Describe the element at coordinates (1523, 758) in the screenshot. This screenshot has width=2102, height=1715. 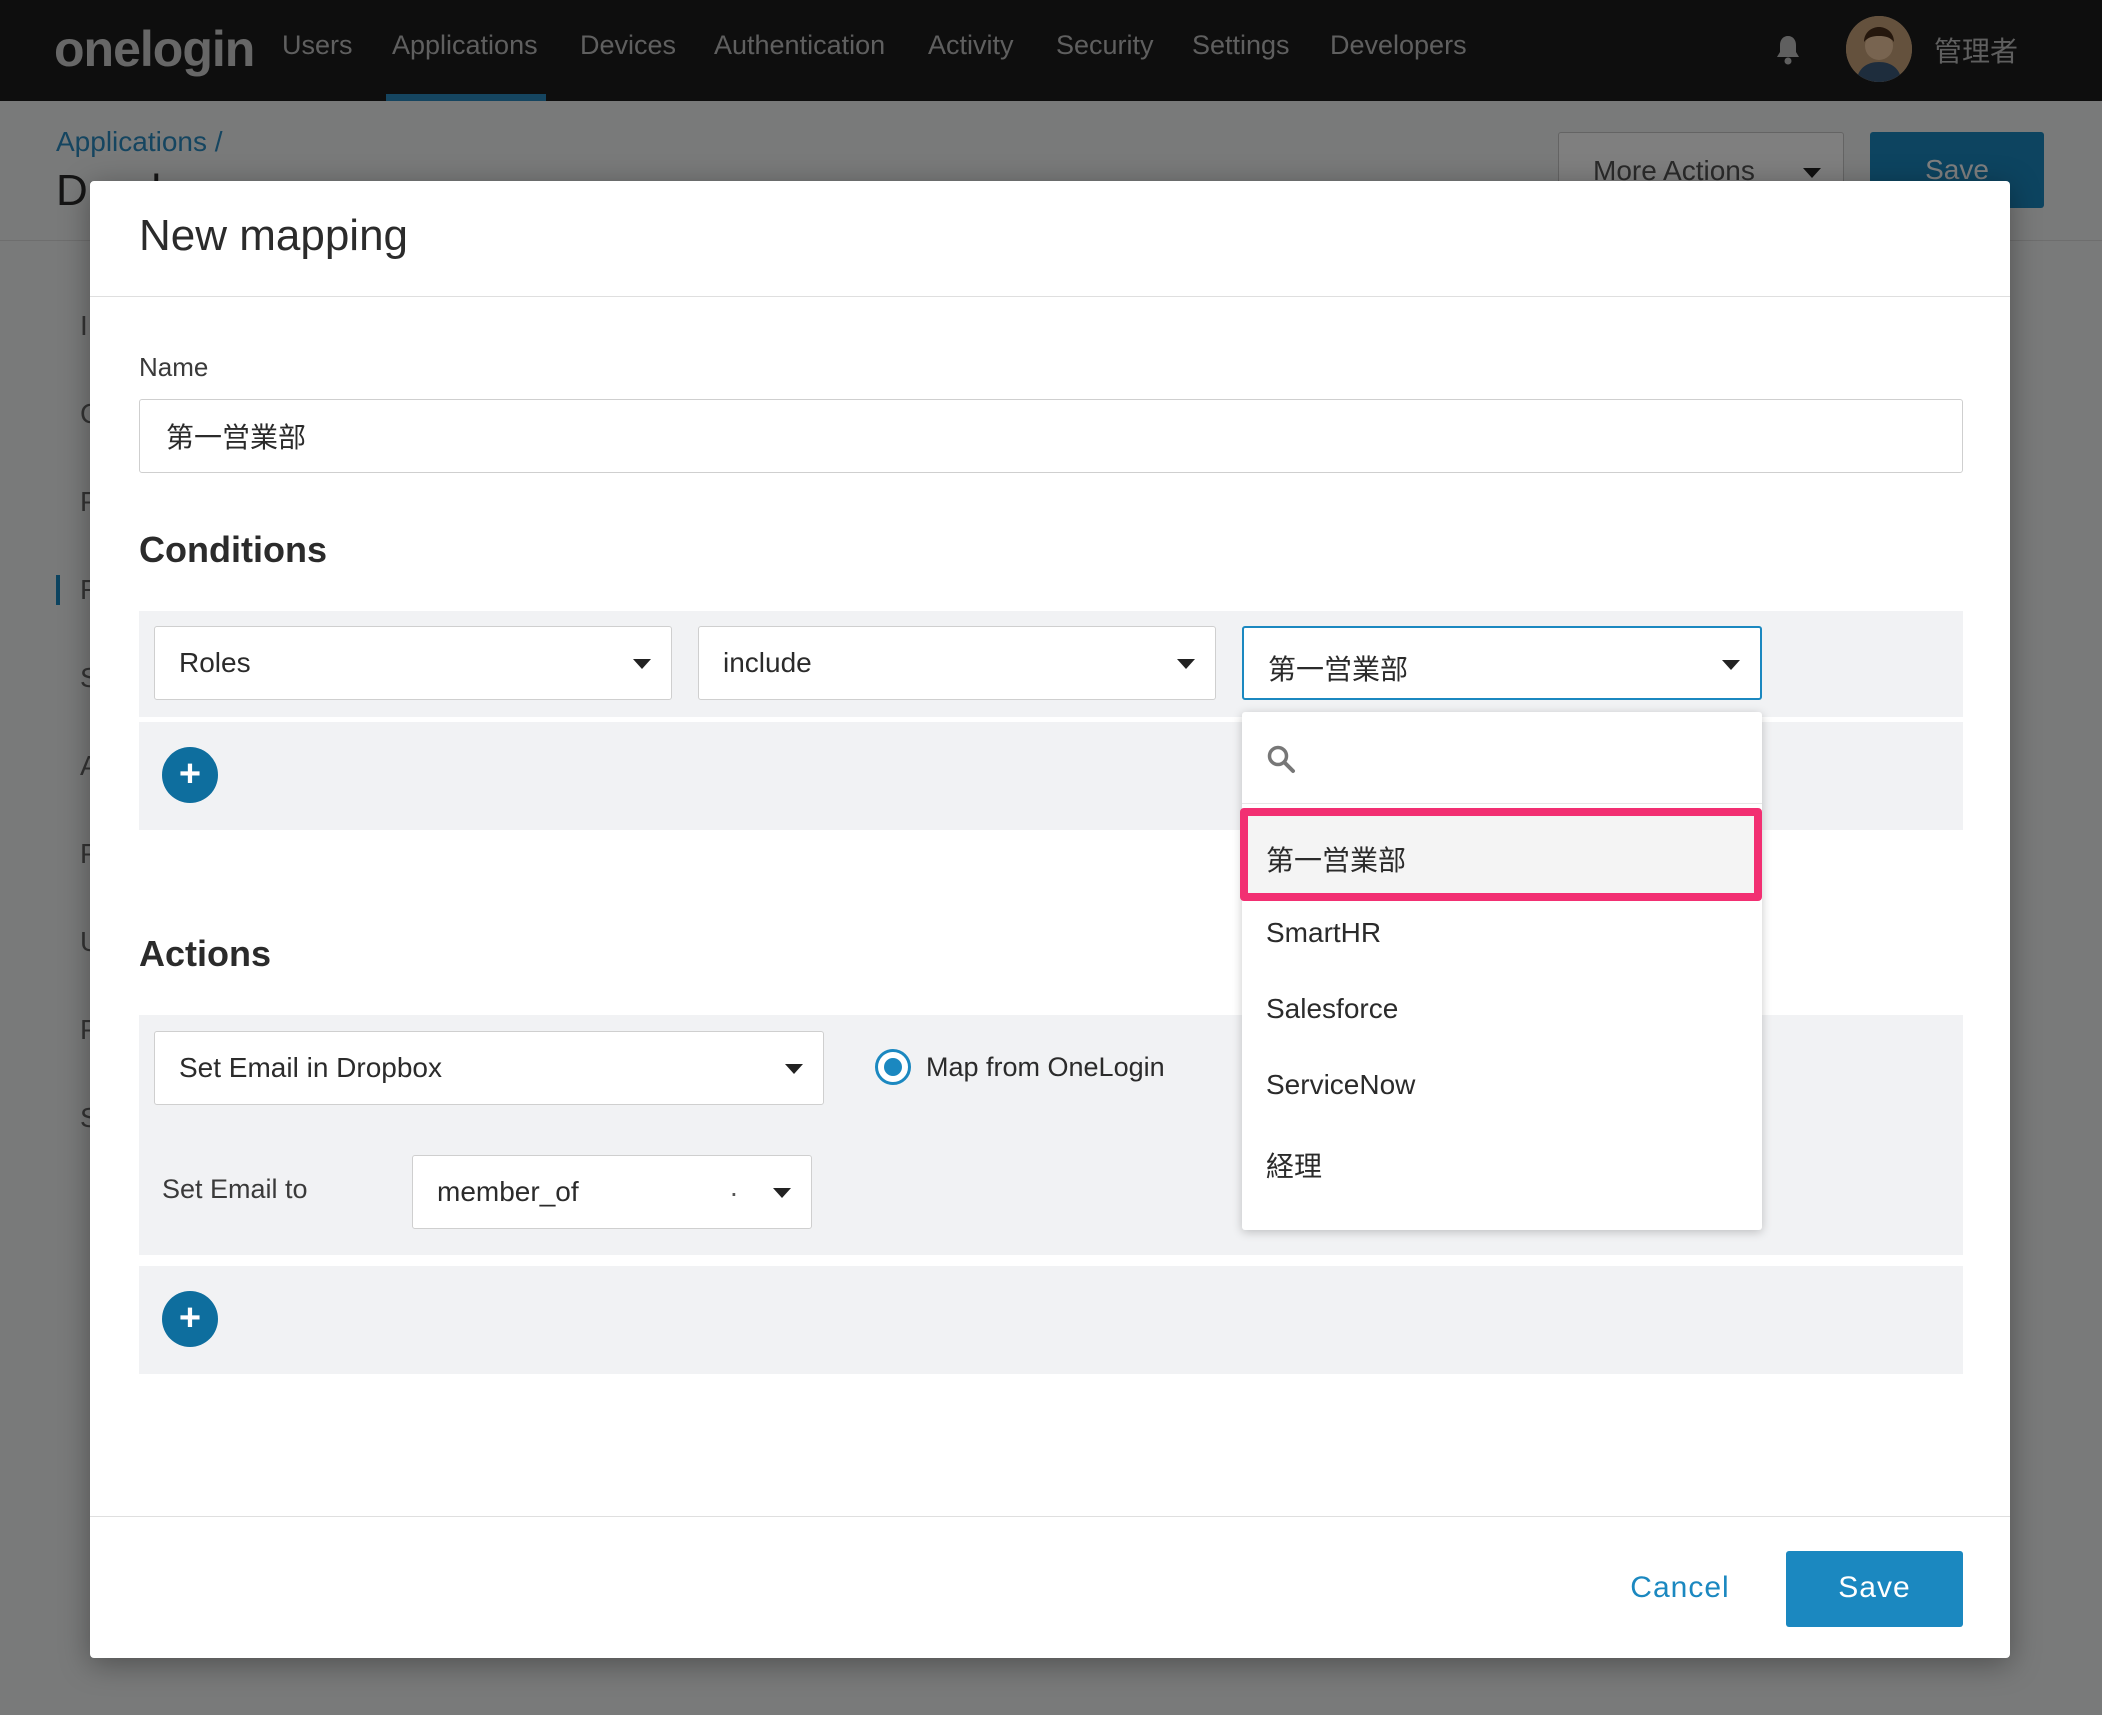
I see `dropdown-search-input` at that location.